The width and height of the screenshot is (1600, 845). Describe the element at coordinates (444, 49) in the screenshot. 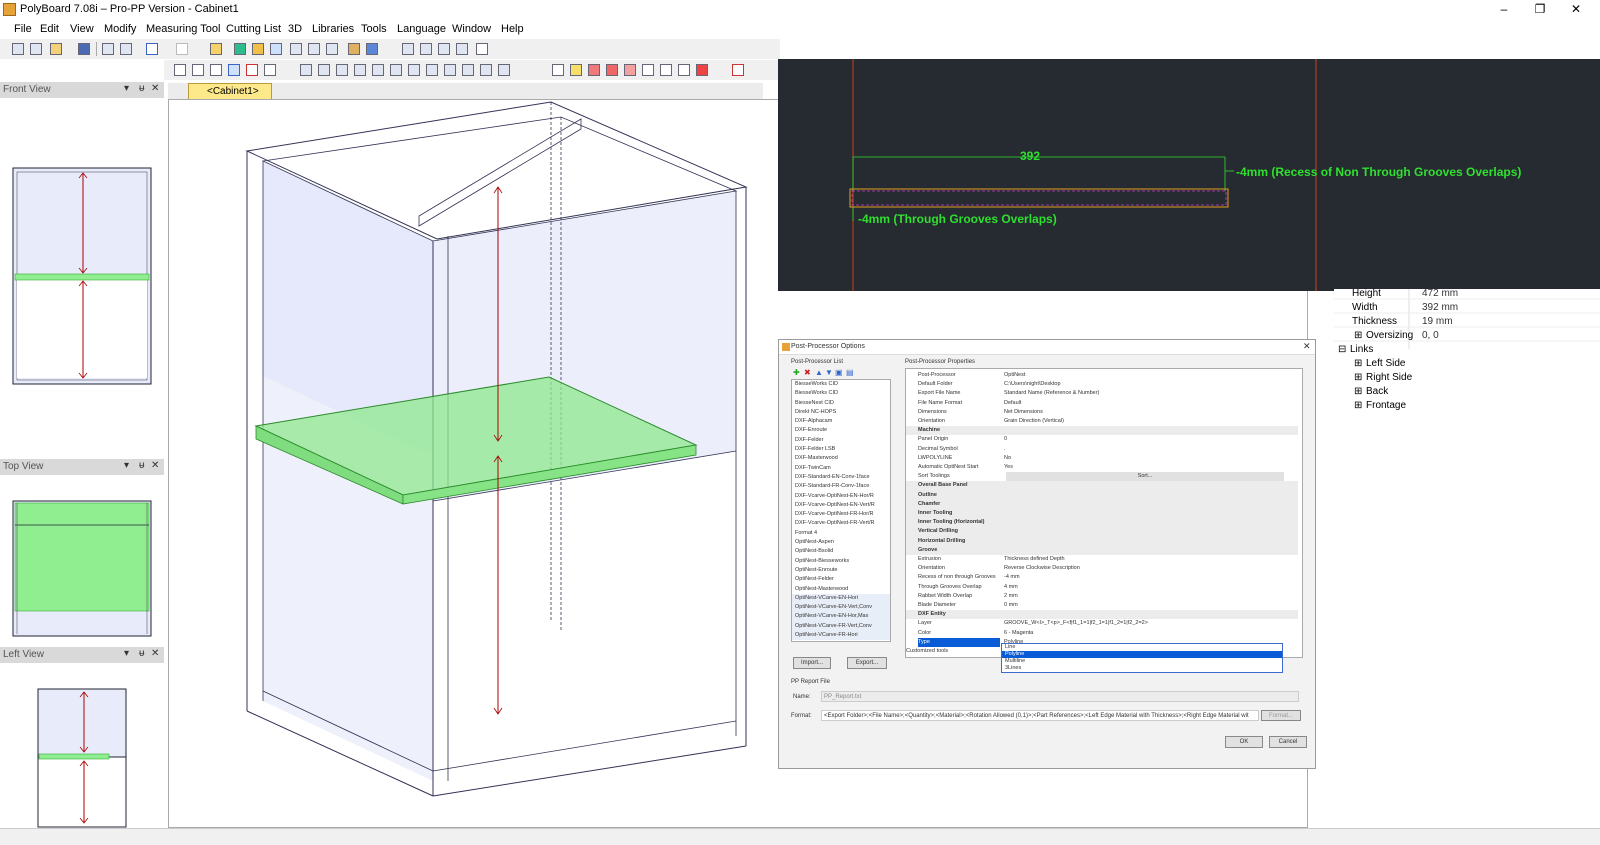

I see `zoom-extents-icon` at that location.